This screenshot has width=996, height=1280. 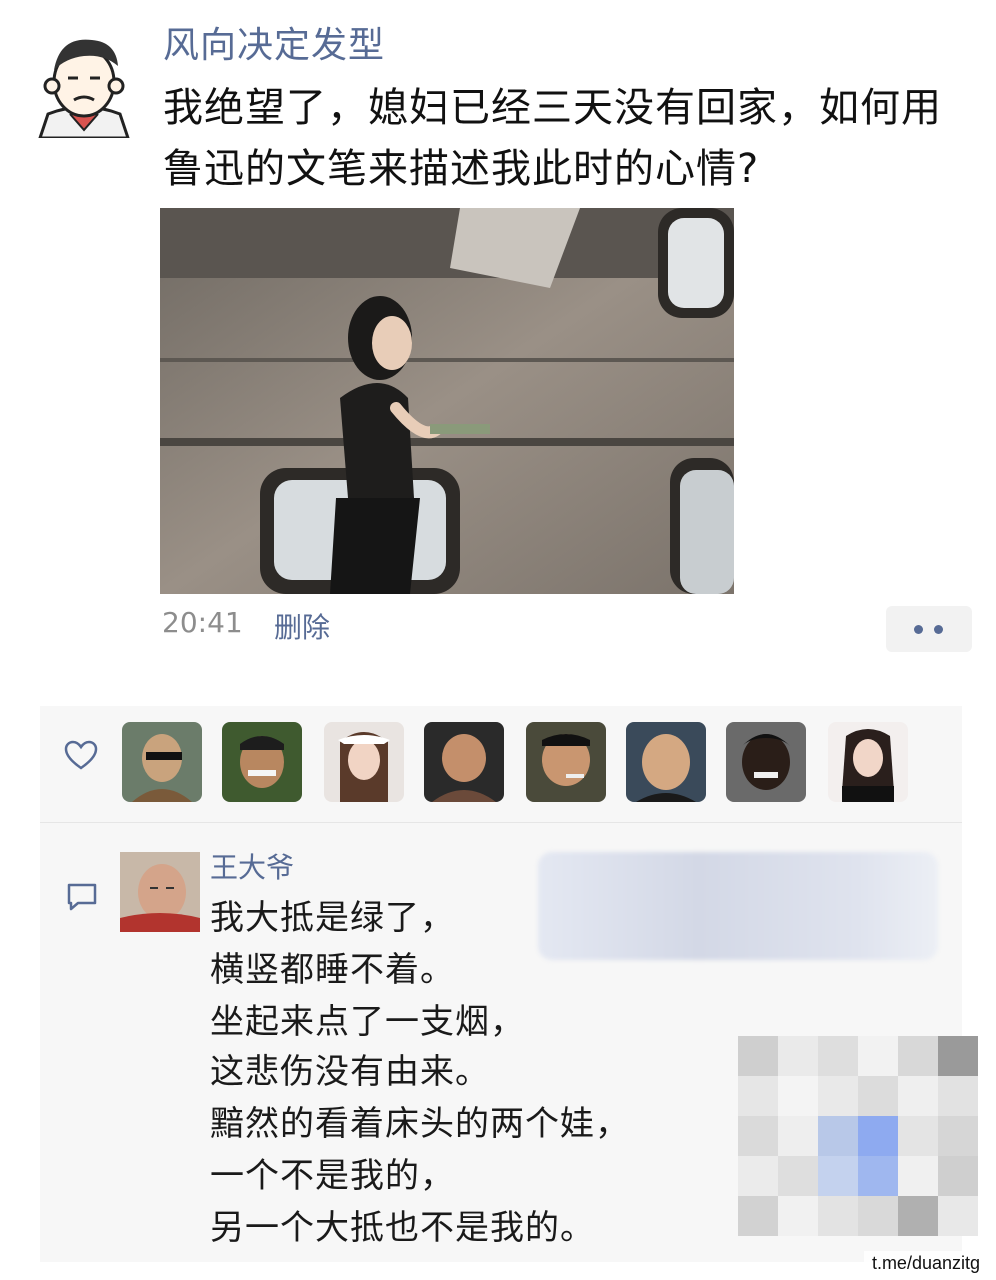 What do you see at coordinates (252, 866) in the screenshot?
I see `commenter-name: 王大爷` at bounding box center [252, 866].